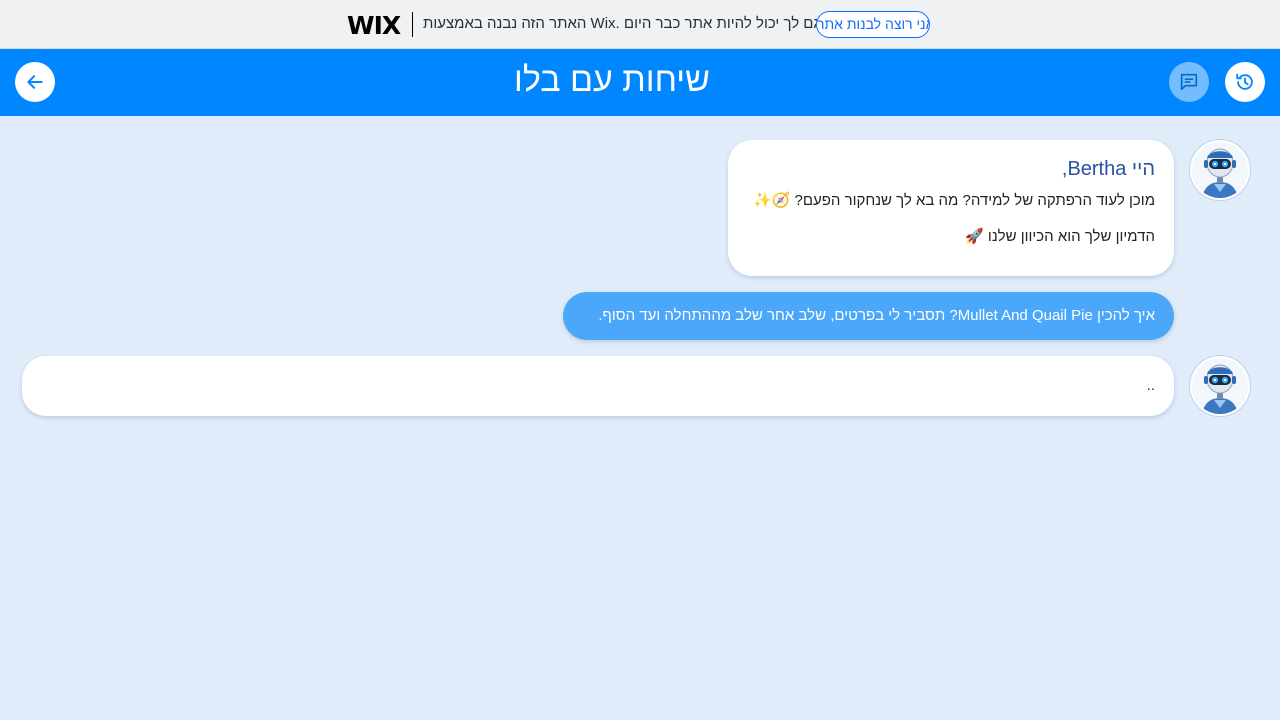 The height and width of the screenshot is (720, 1280). I want to click on history-icon, so click(1244, 81).